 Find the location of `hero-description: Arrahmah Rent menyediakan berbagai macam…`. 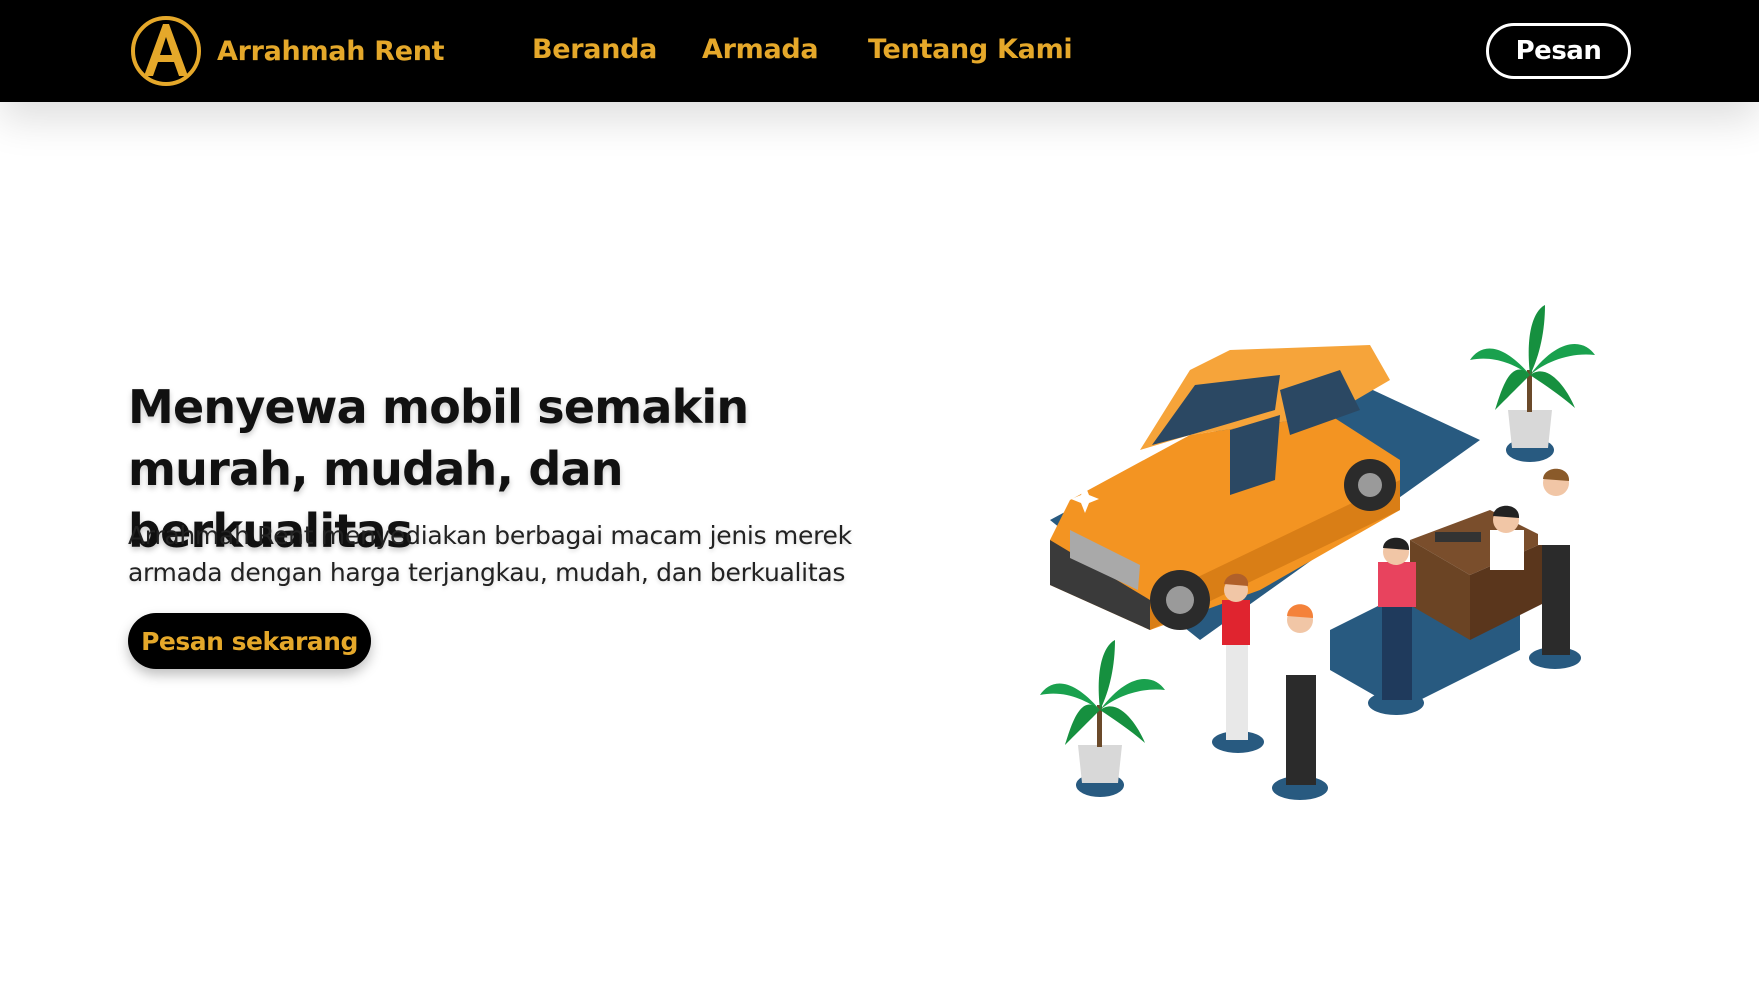

hero-description: Arrahmah Rent menyediakan berbagai macam… is located at coordinates (508, 554).